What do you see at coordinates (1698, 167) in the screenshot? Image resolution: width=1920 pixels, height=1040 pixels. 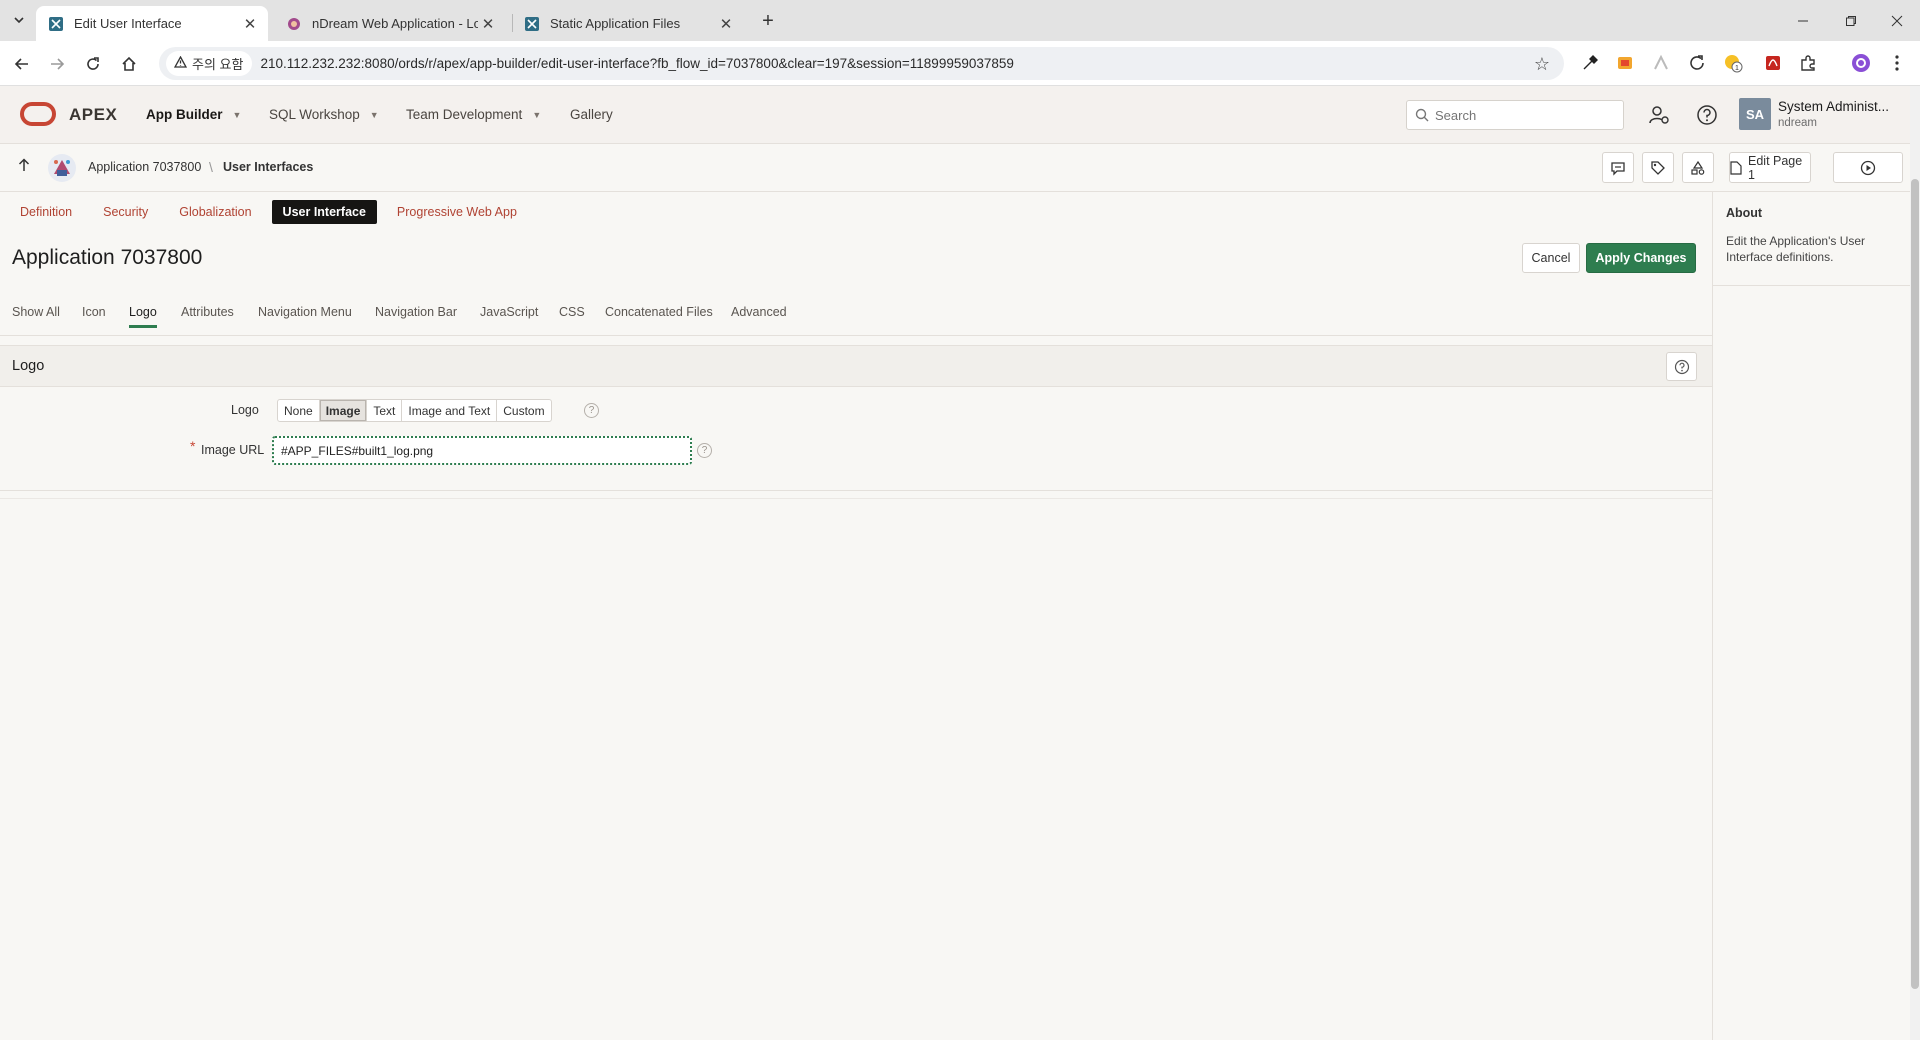 I see `shared-components-icon` at bounding box center [1698, 167].